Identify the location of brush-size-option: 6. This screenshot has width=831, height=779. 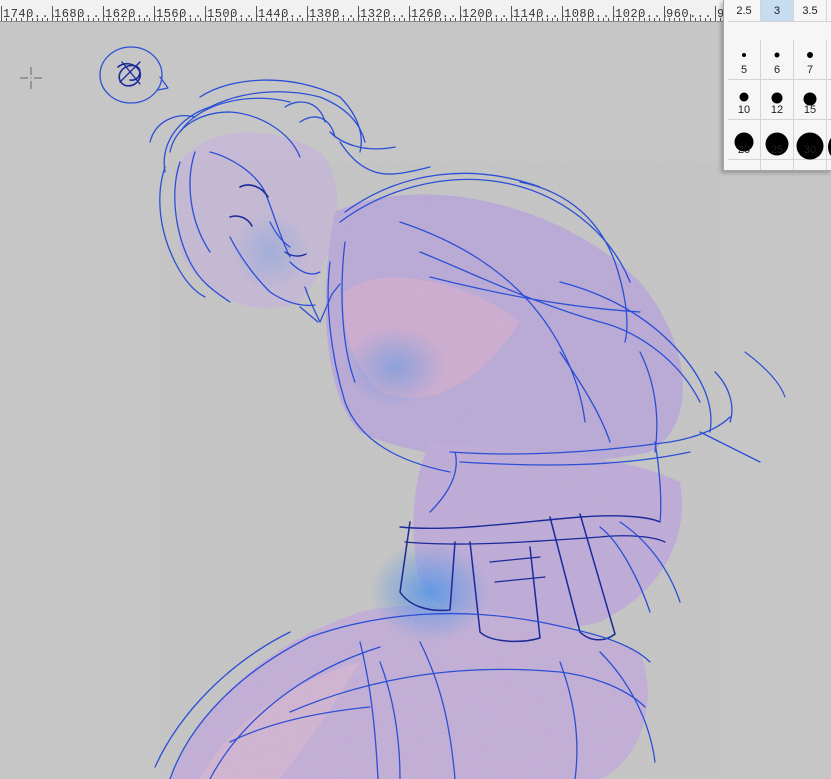
(777, 60).